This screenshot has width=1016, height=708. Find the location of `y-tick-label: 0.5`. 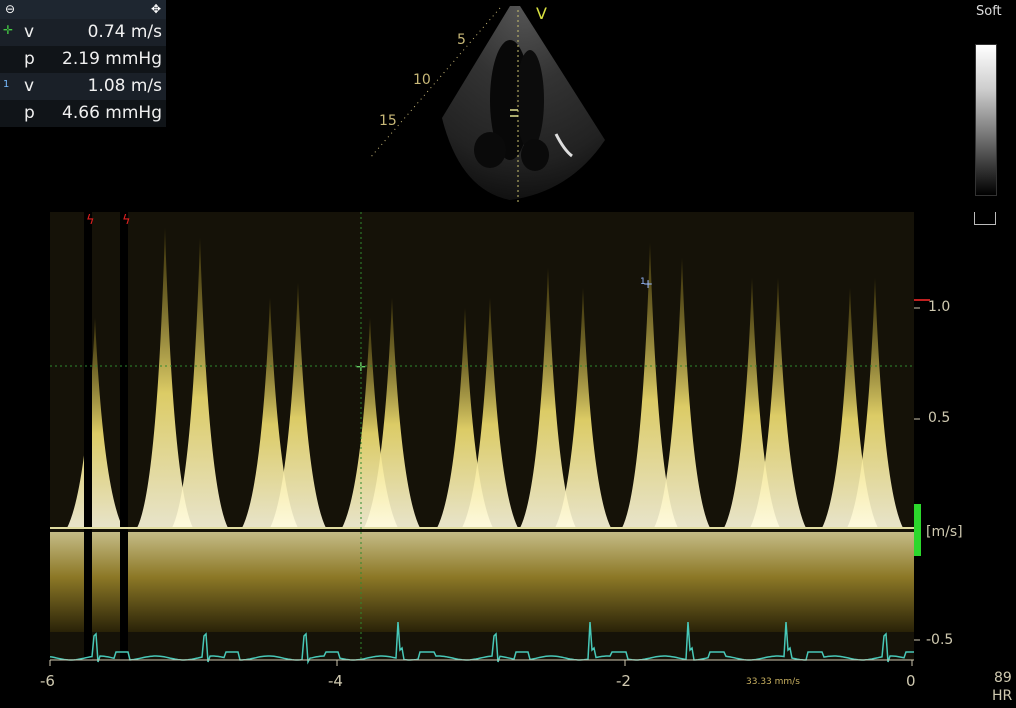

y-tick-label: 0.5 is located at coordinates (939, 418).